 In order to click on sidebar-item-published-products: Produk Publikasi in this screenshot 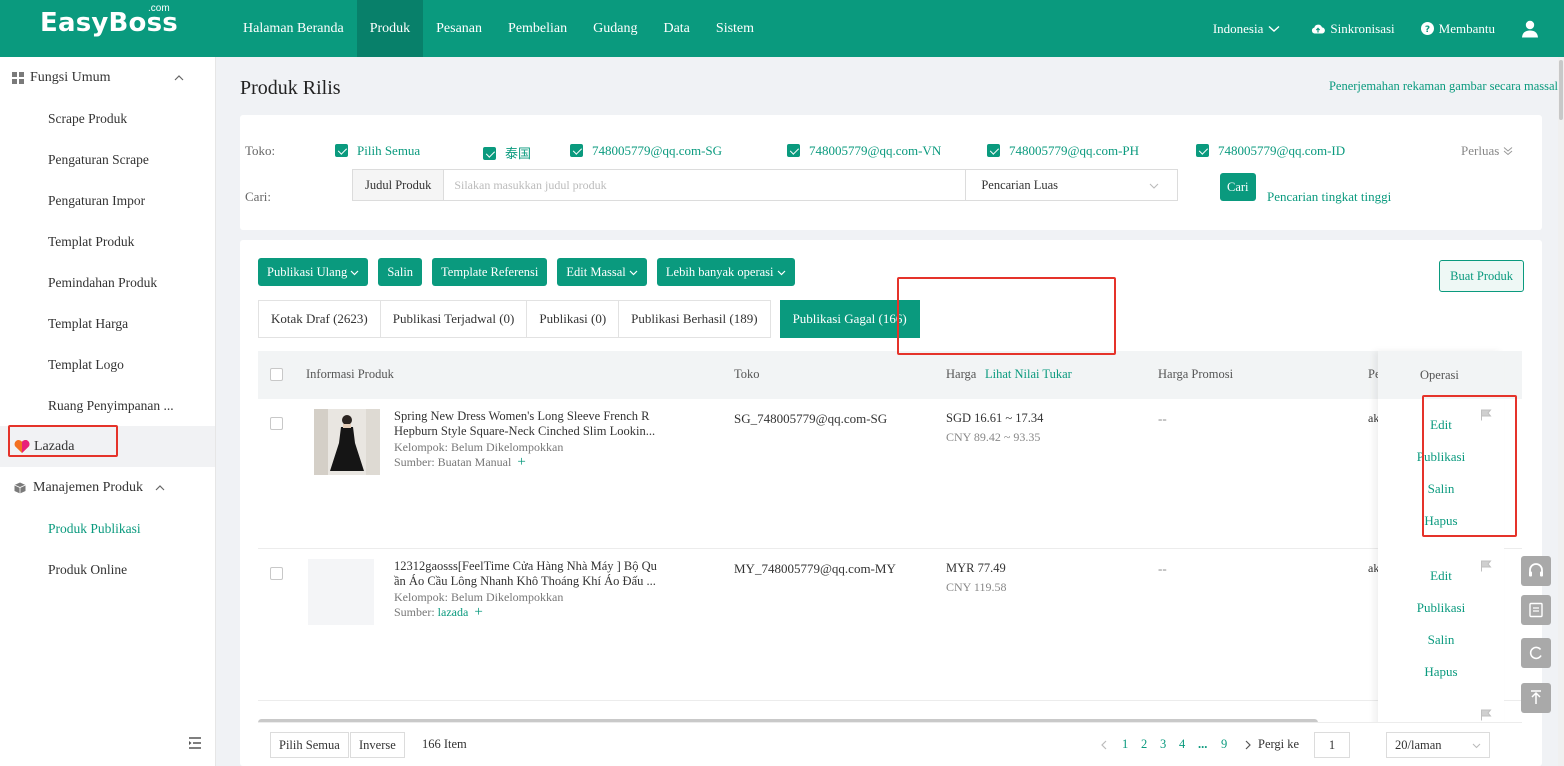, I will do `click(107, 528)`.